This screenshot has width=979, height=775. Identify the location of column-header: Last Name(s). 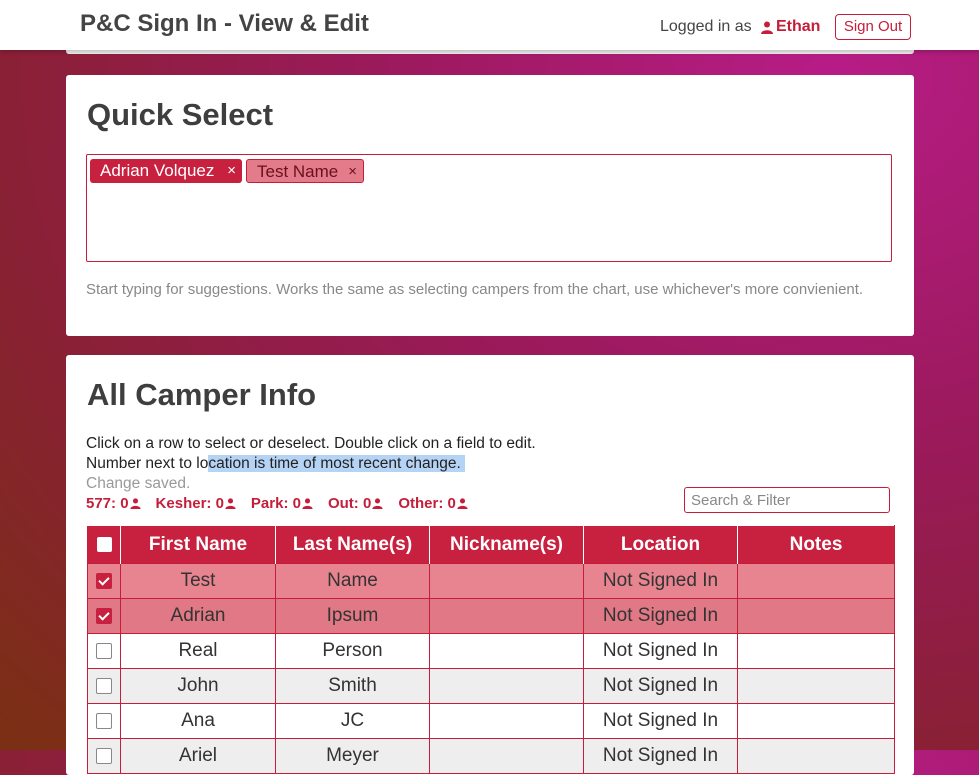
(352, 544).